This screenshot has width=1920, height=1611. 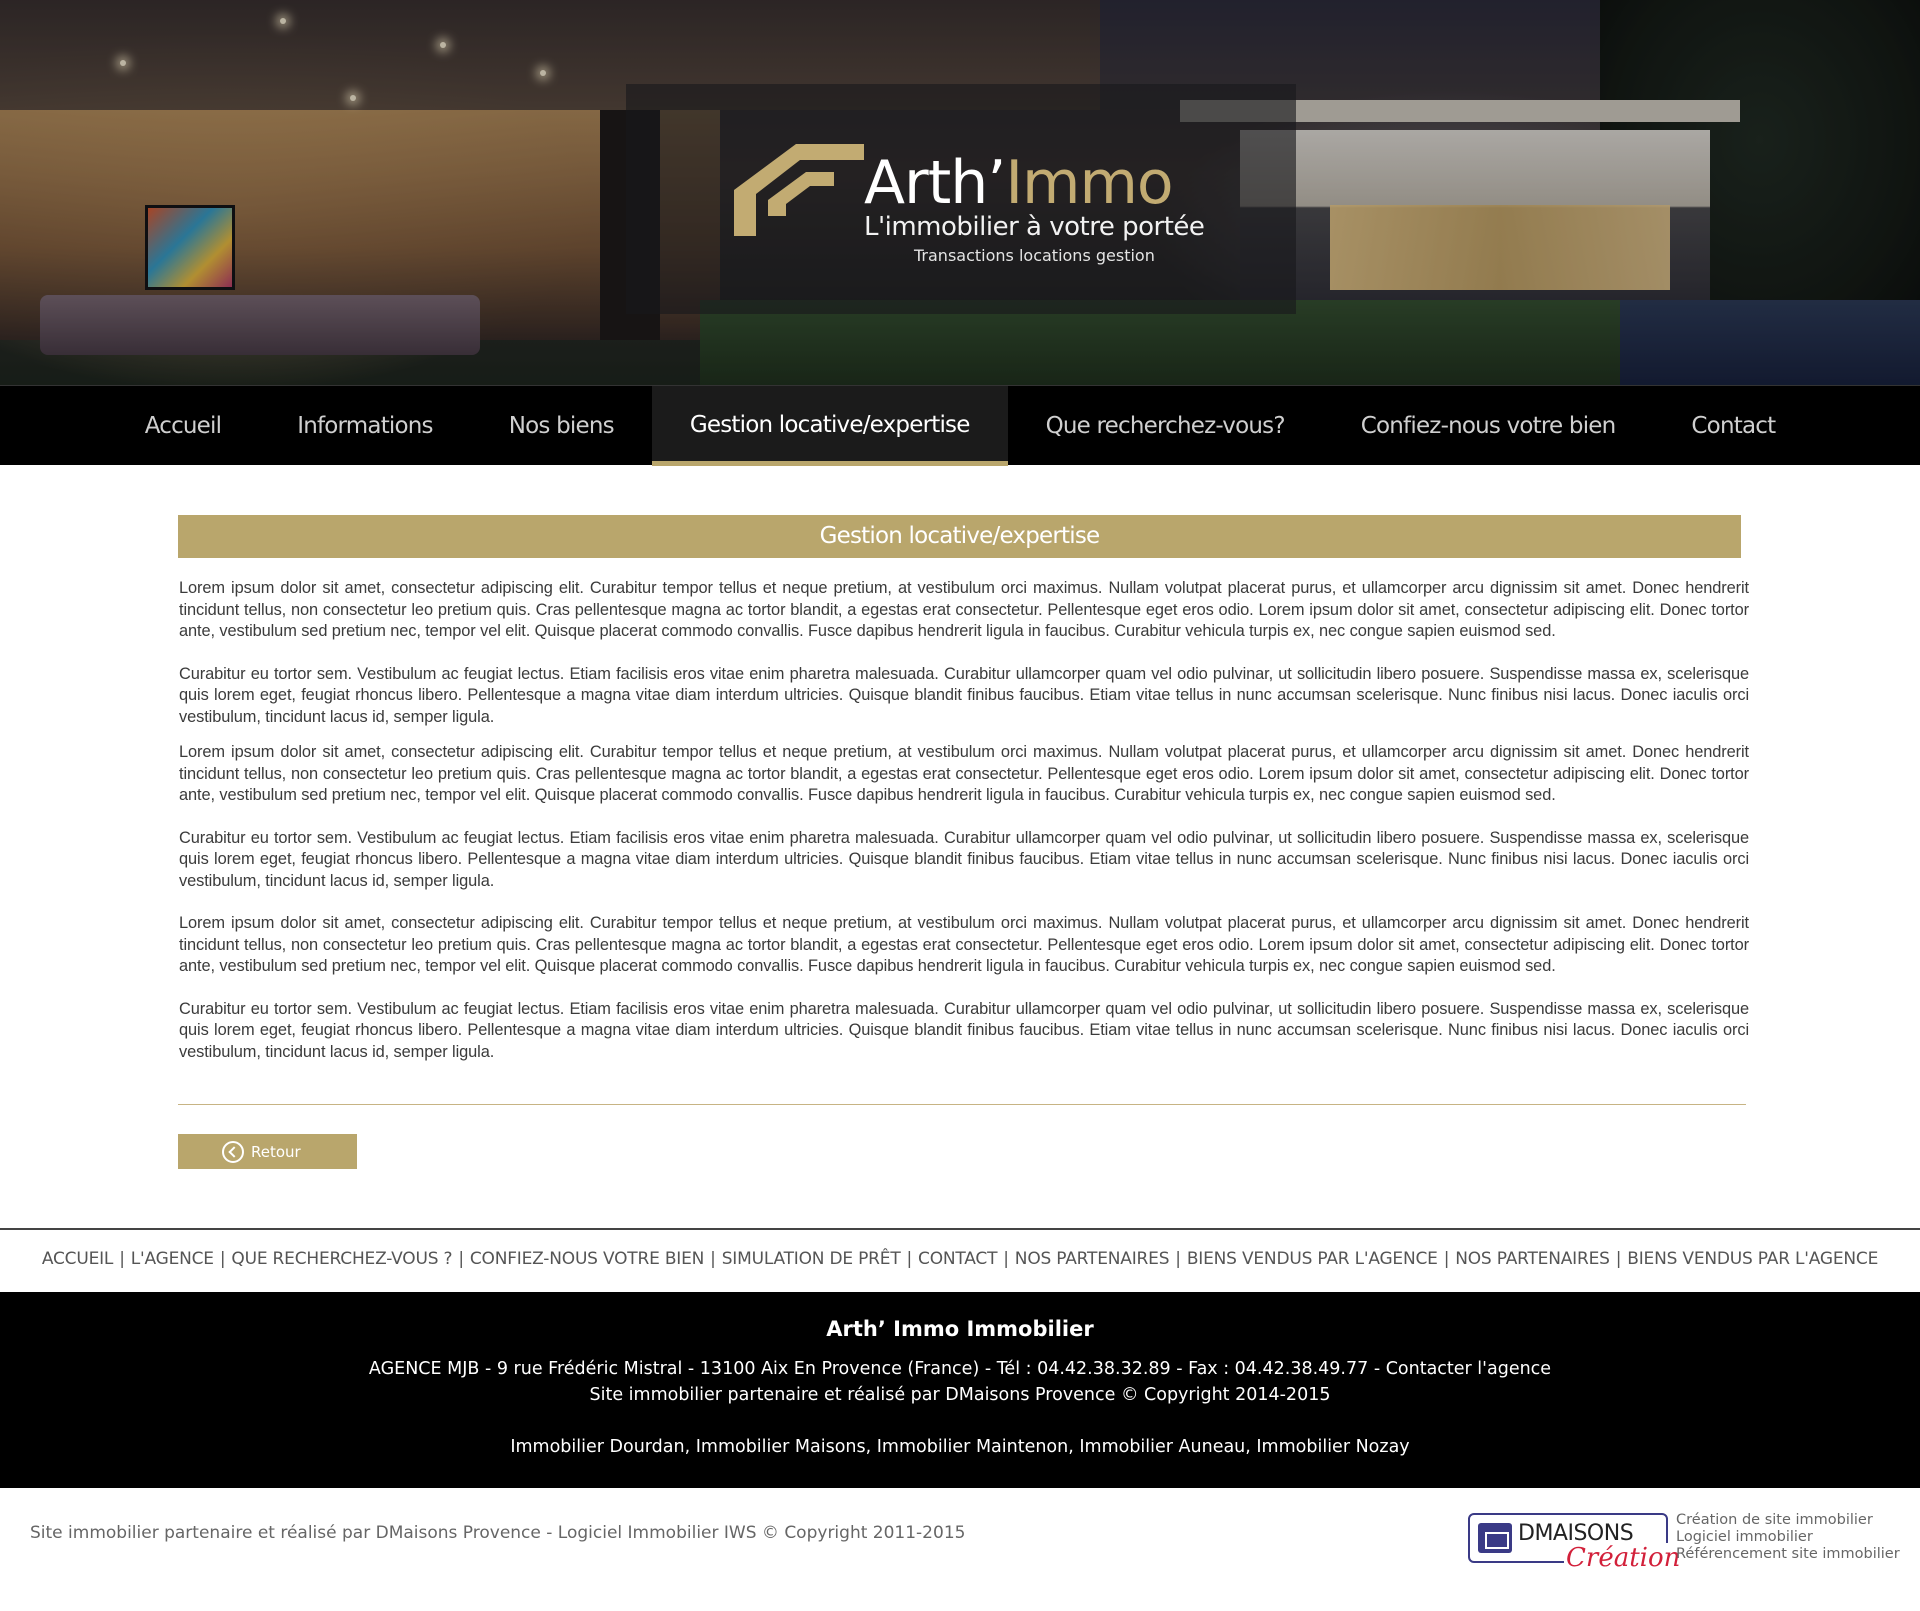 What do you see at coordinates (183, 426) in the screenshot?
I see `nav-item-accueil: Accueil` at bounding box center [183, 426].